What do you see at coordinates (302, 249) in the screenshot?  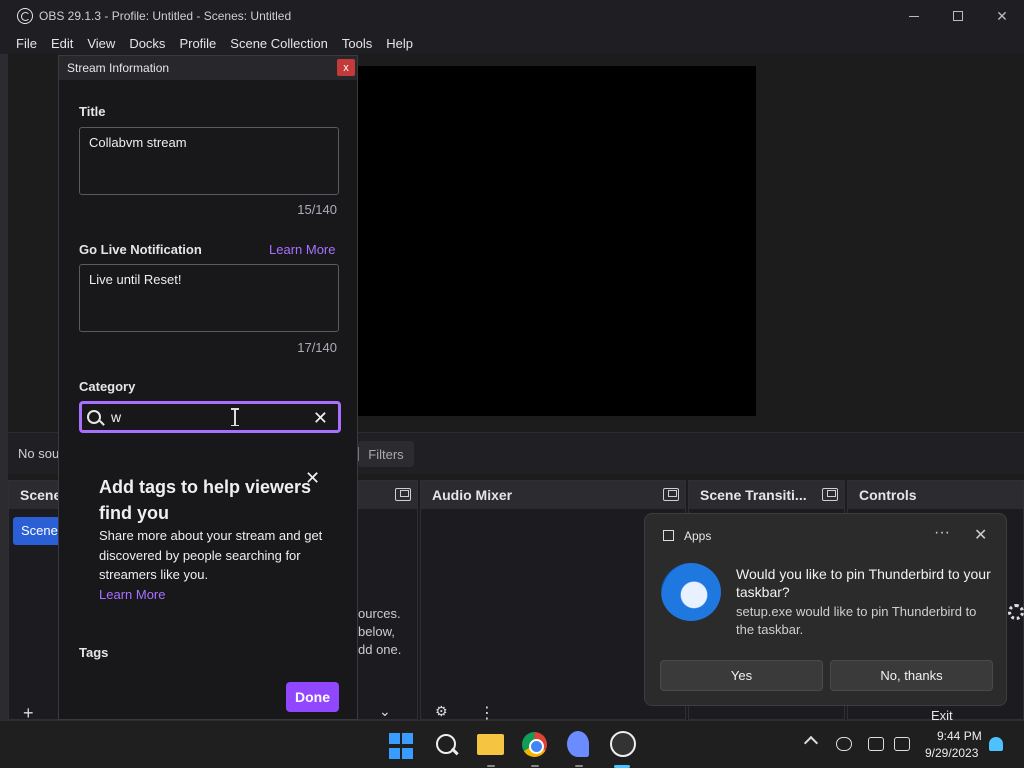 I see `learn-more-link: Learn More` at bounding box center [302, 249].